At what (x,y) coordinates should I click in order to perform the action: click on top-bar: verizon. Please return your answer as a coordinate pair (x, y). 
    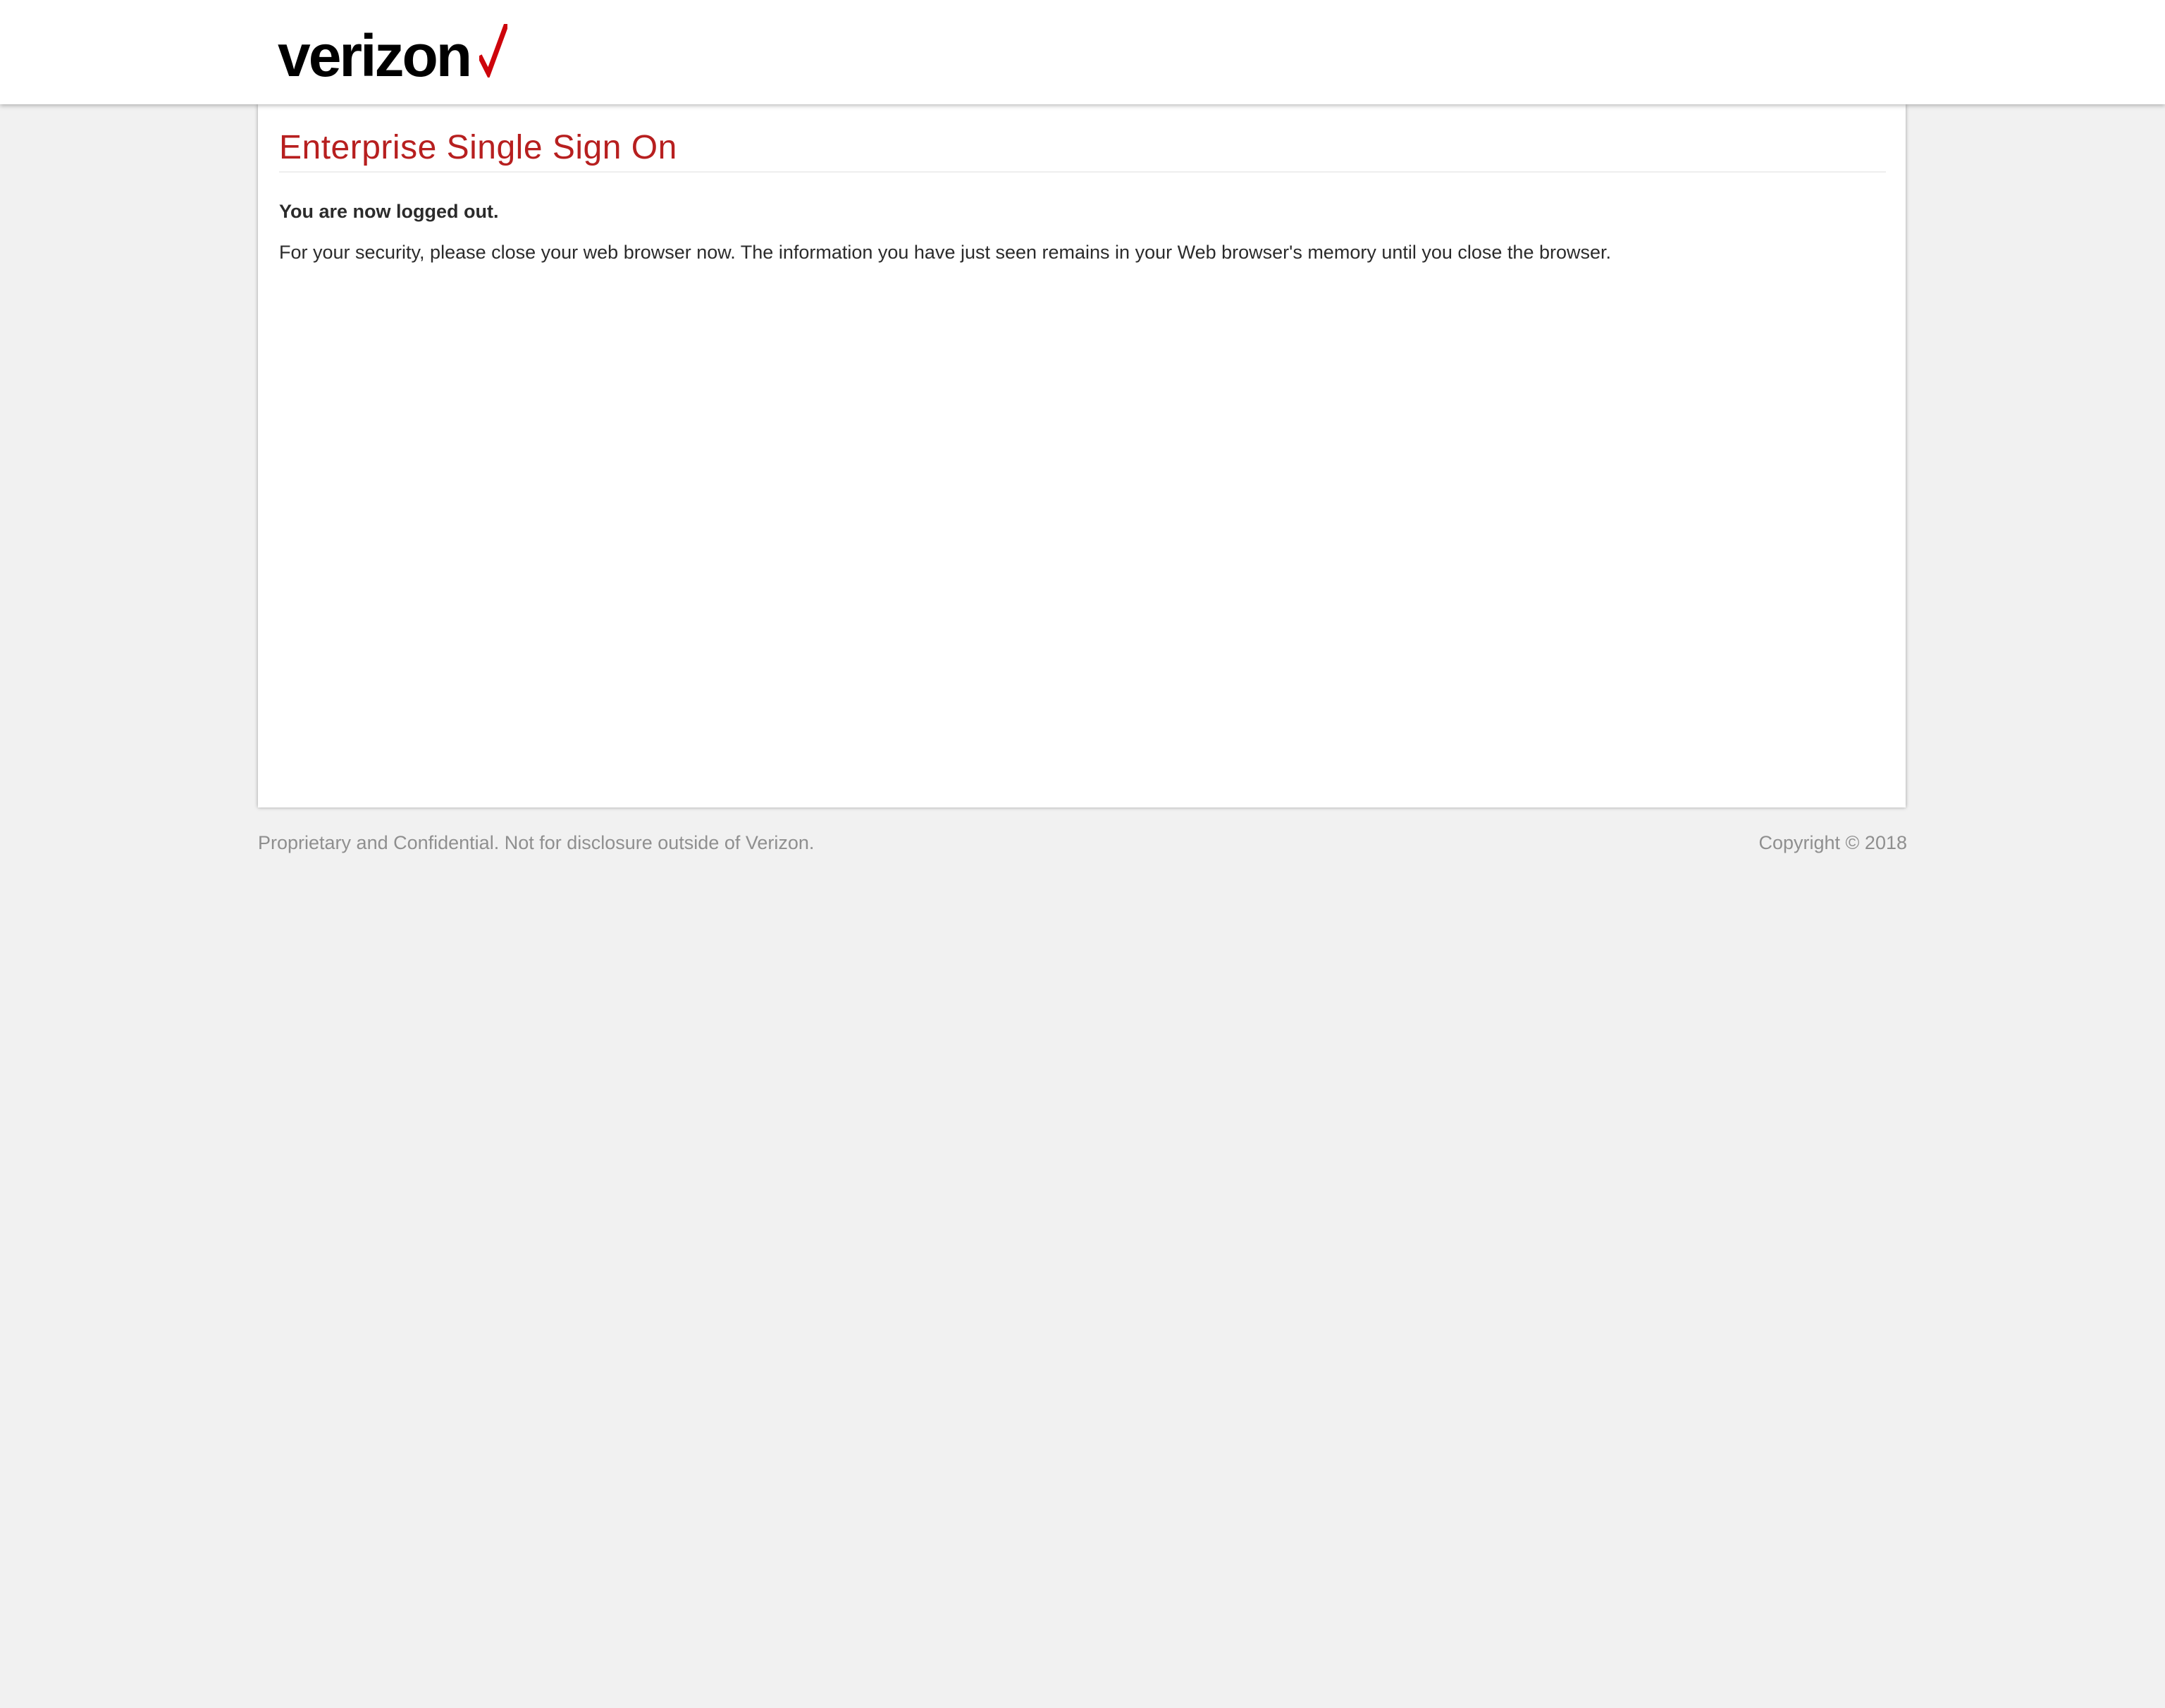
    Looking at the image, I should click on (1082, 52).